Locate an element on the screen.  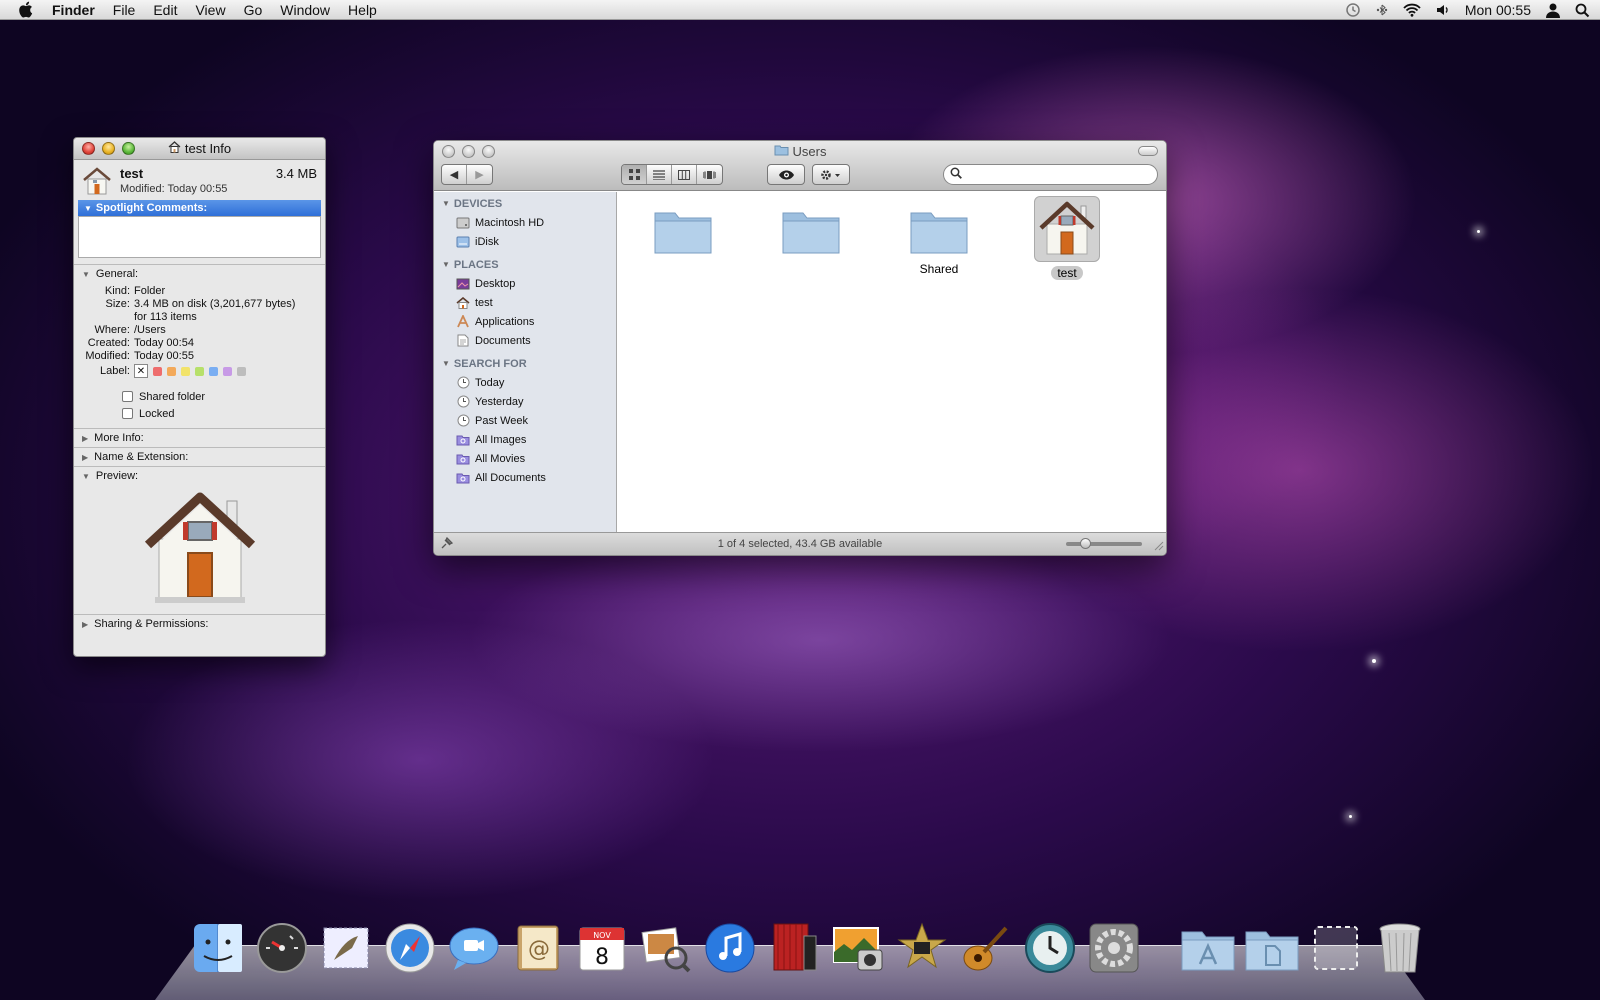
sidebar-item-all-images: All Images is located at coordinates (525, 439).